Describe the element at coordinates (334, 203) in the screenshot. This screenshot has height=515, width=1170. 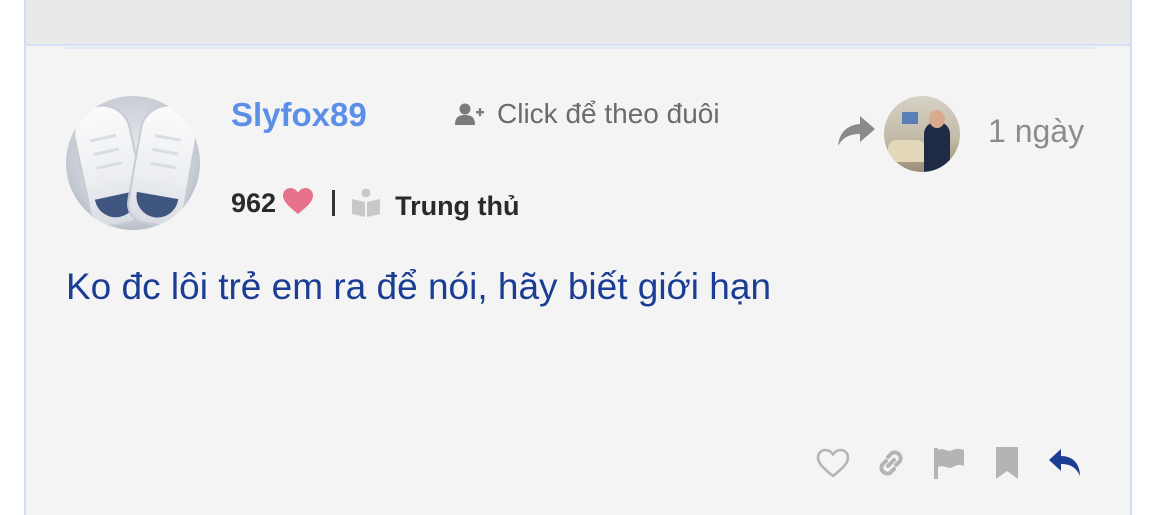
I see `separator` at that location.